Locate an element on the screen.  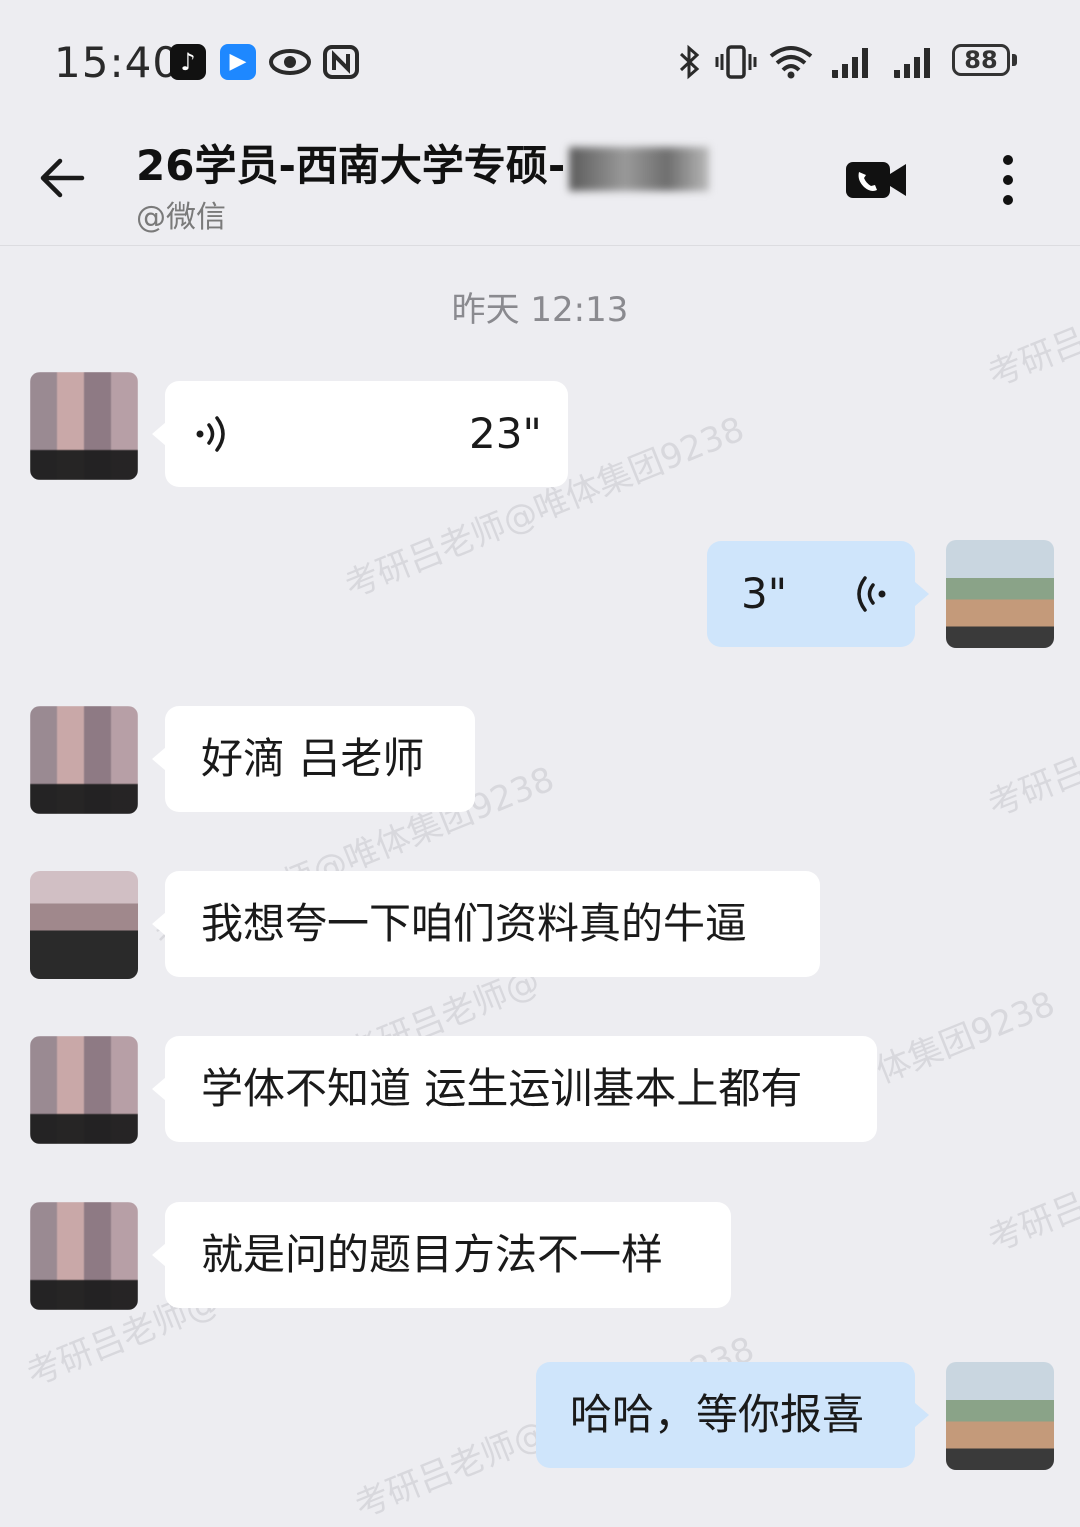
text-message-bubble: 哈哈，等你报喜 is located at coordinates (725, 1415).